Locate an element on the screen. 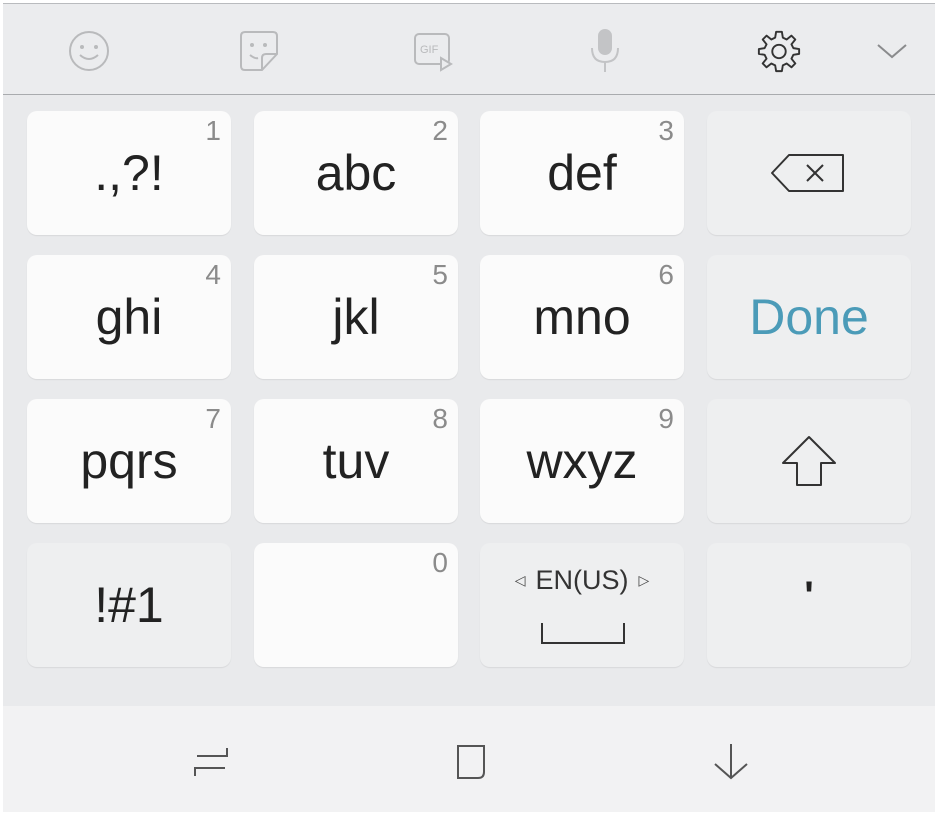  shift-arrow-icon is located at coordinates (809, 461).